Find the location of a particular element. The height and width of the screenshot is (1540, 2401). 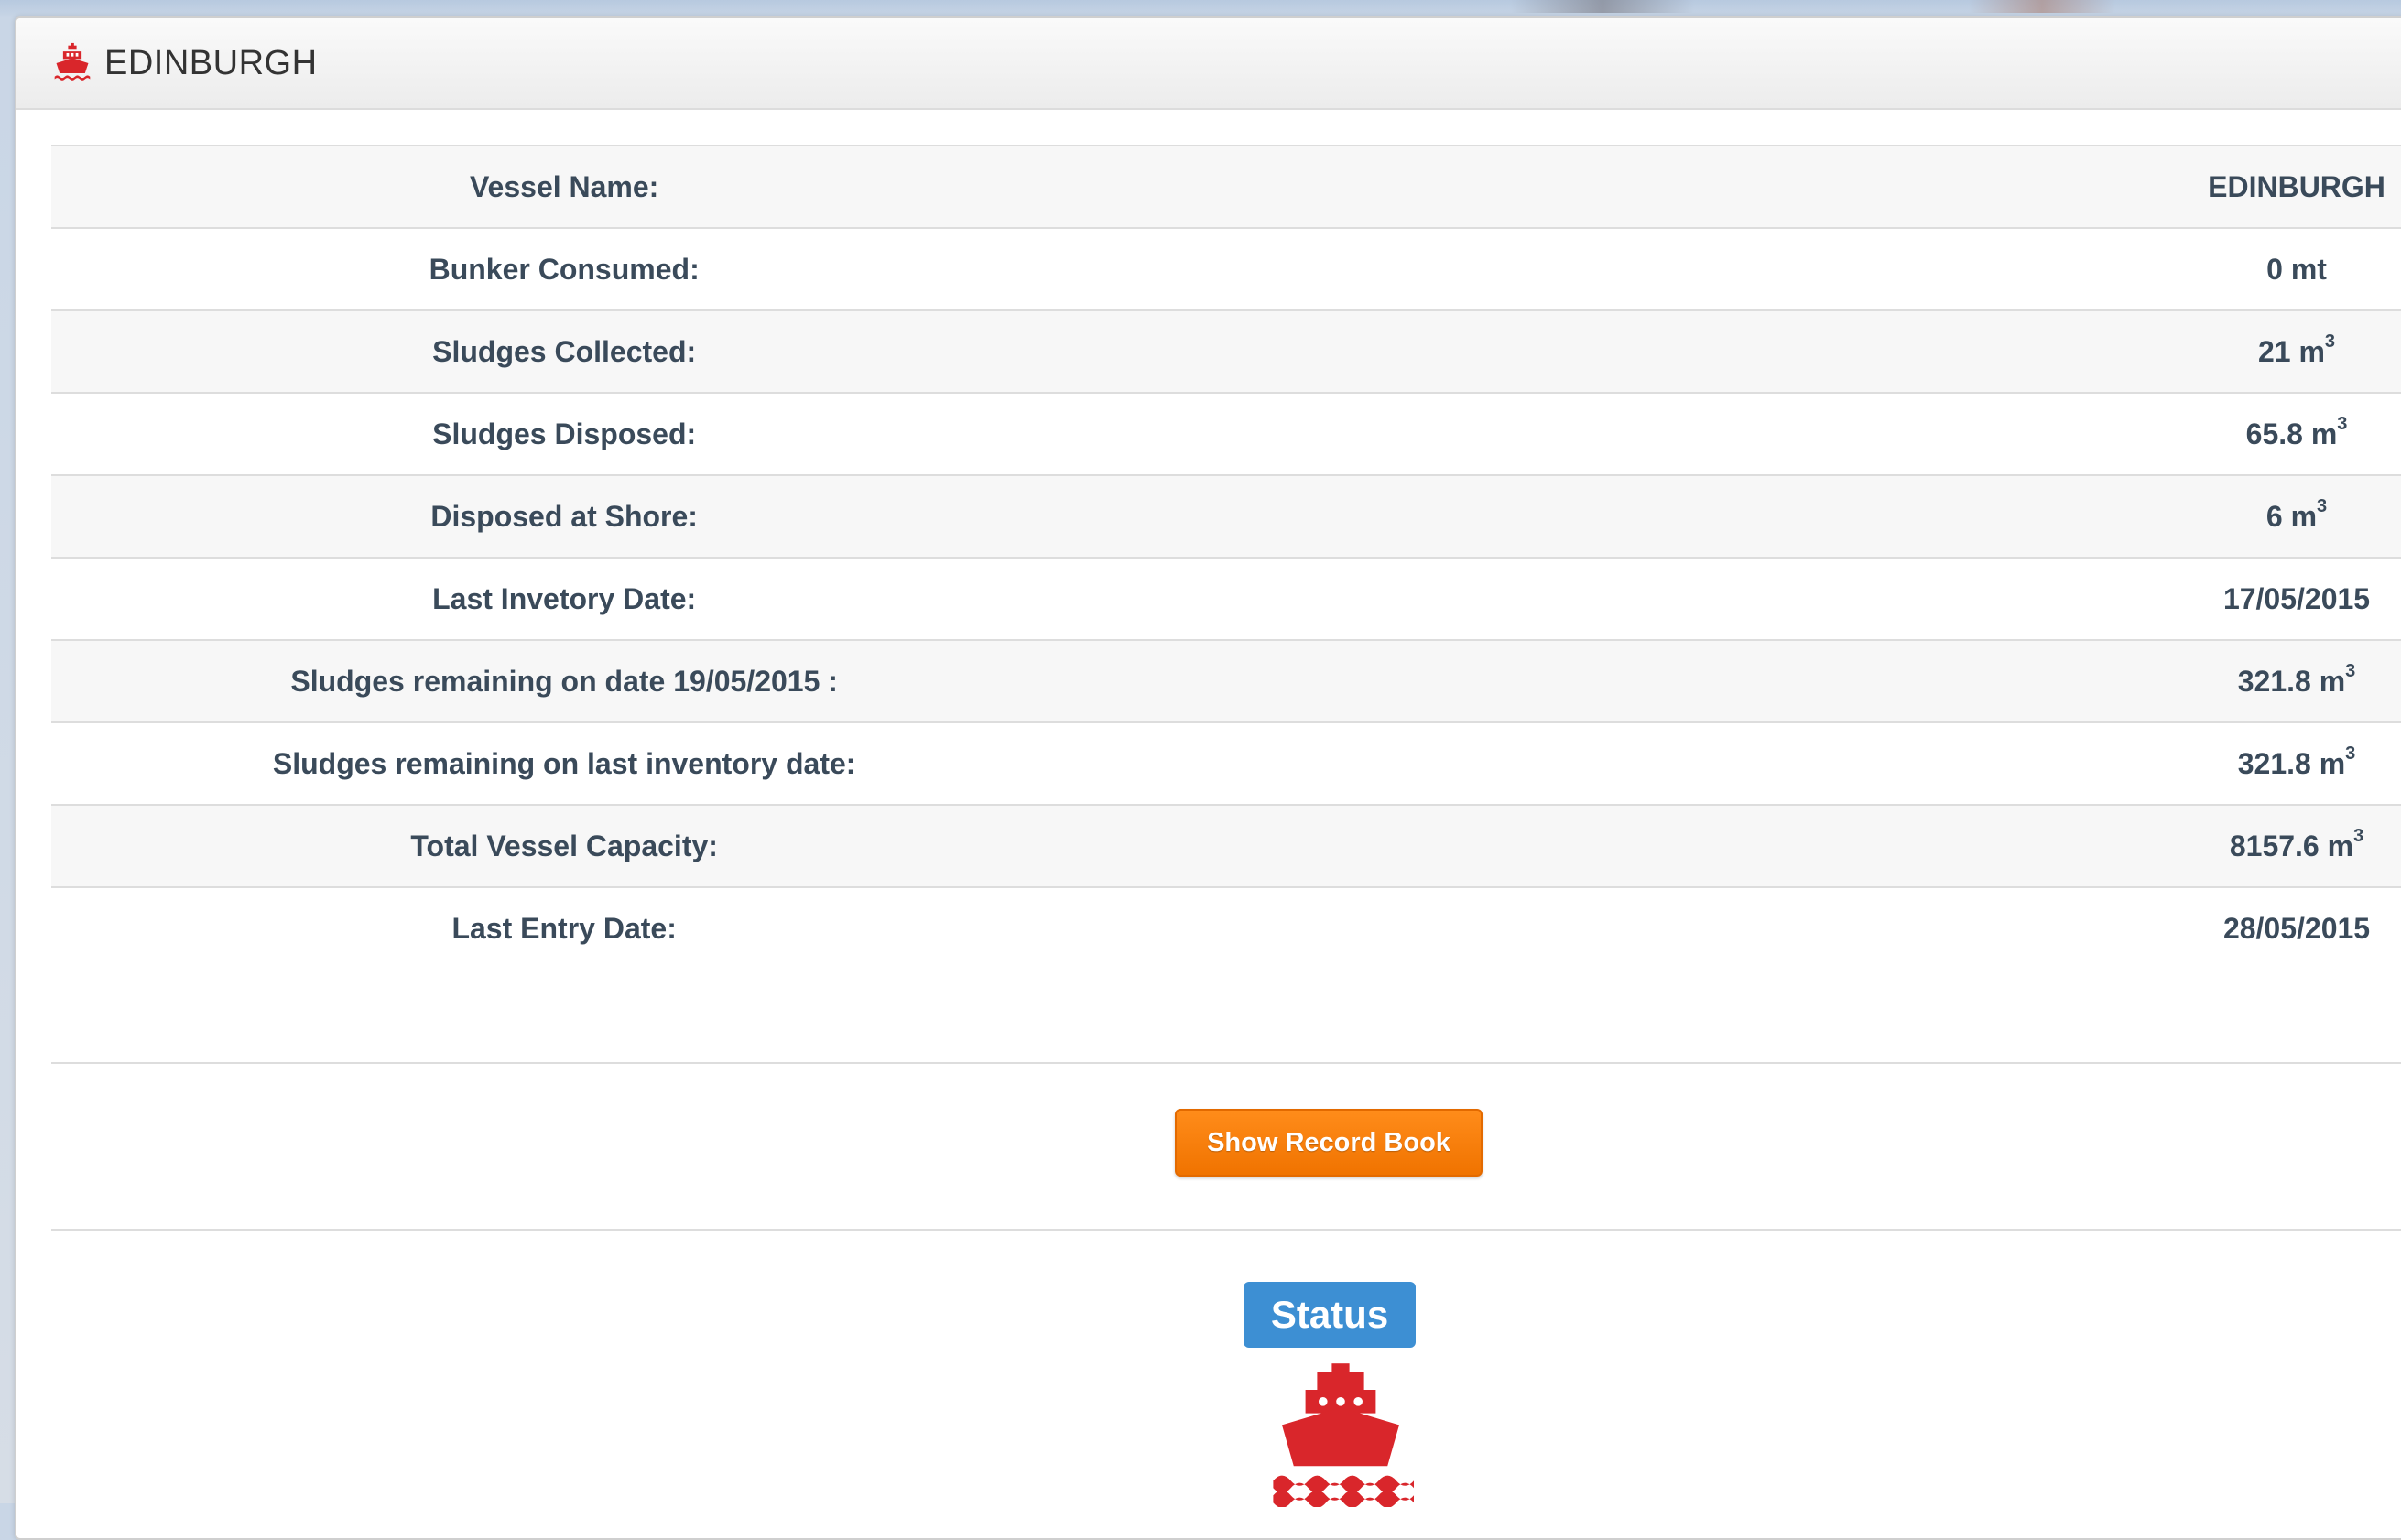

detail-label: Last Entry Date: is located at coordinates (564, 927).